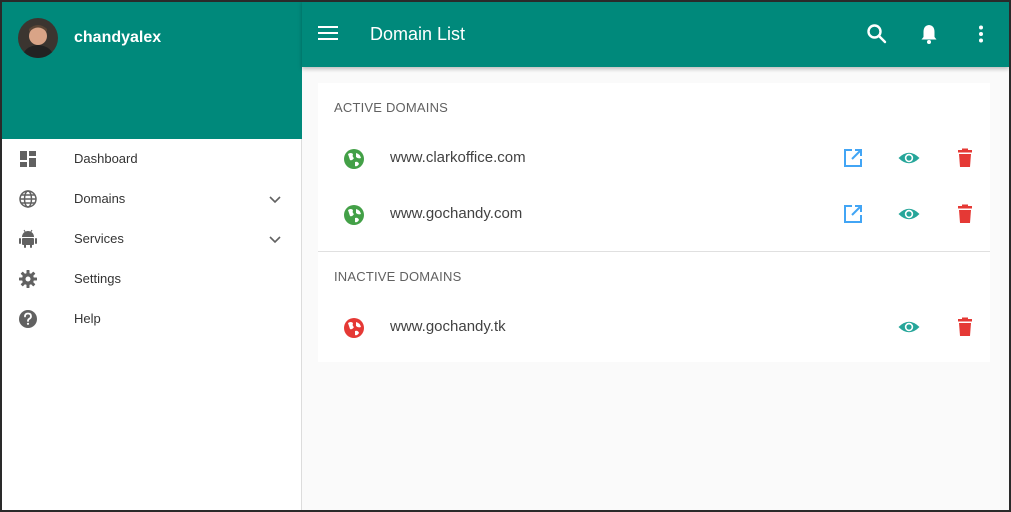  Describe the element at coordinates (150, 239) in the screenshot. I see `sidebar-item-services: Services` at that location.